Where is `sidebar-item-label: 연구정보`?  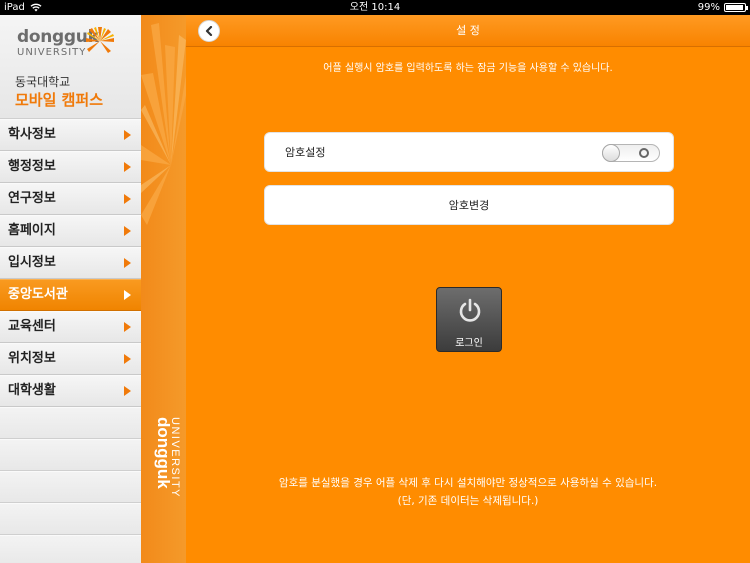 sidebar-item-label: 연구정보 is located at coordinates (32, 198).